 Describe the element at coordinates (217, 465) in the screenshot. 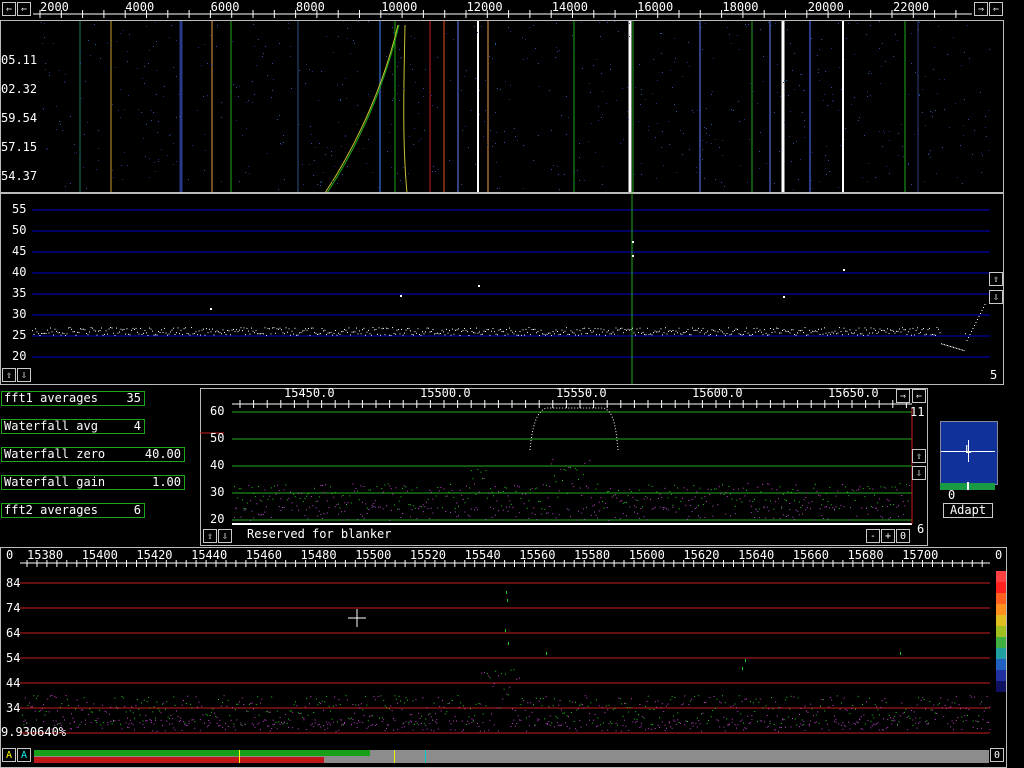

I see `selective-y-label: 40` at that location.